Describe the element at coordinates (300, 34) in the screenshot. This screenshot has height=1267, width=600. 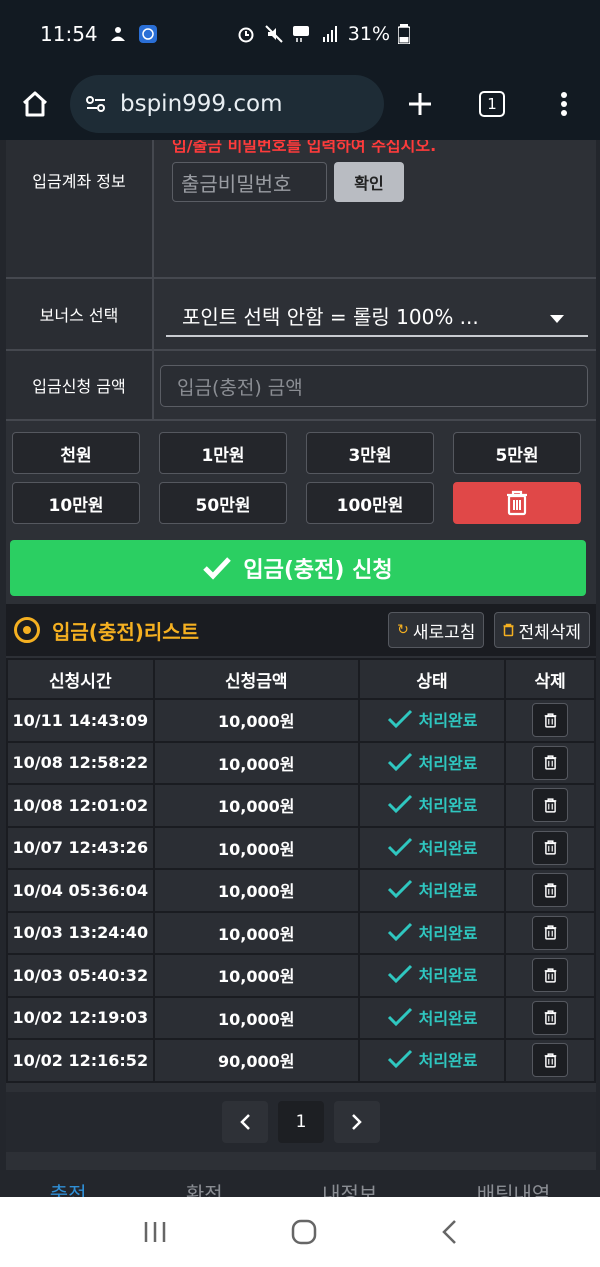
I see `5g-icon` at that location.